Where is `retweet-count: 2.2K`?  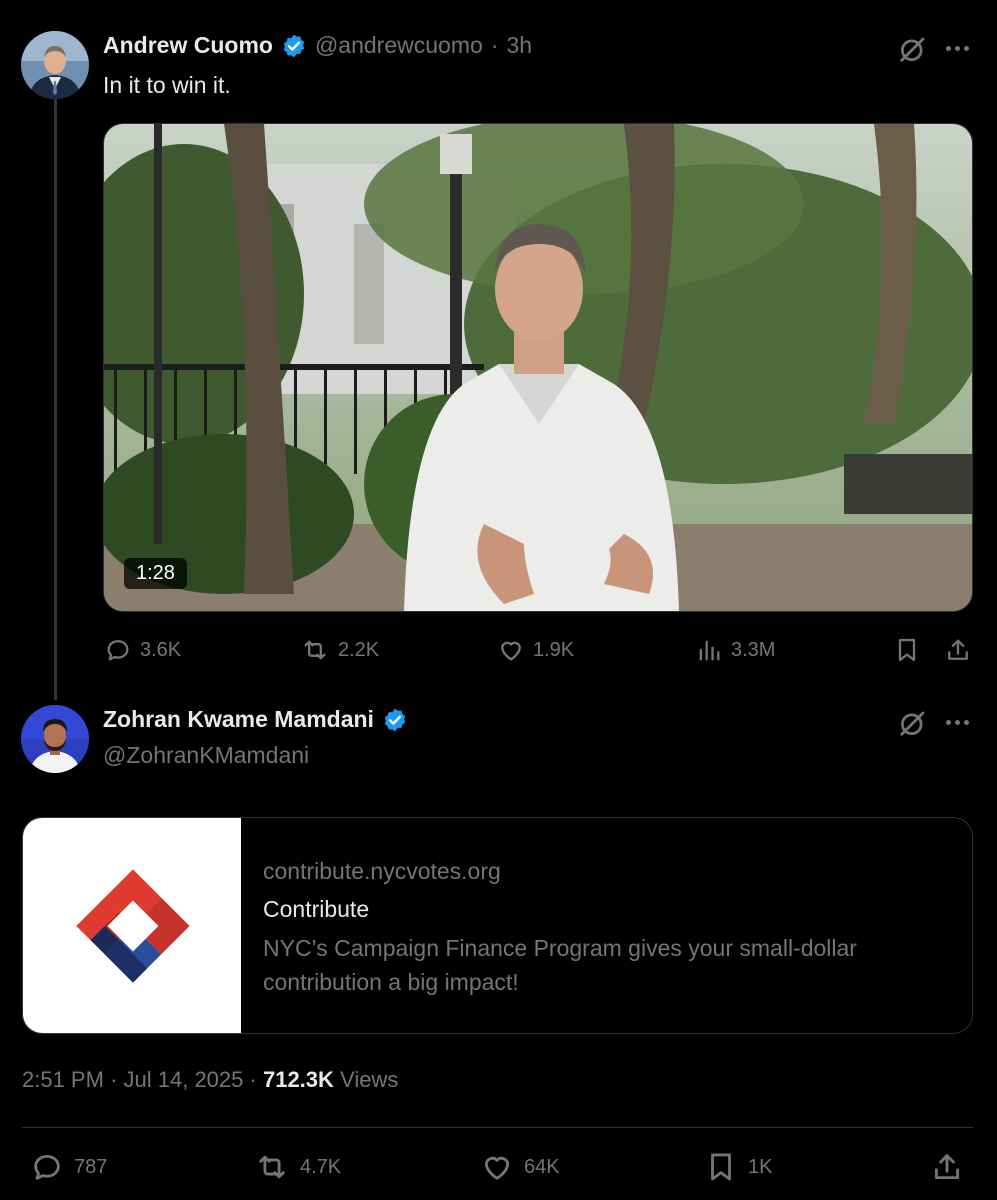
retweet-count: 2.2K is located at coordinates (359, 649).